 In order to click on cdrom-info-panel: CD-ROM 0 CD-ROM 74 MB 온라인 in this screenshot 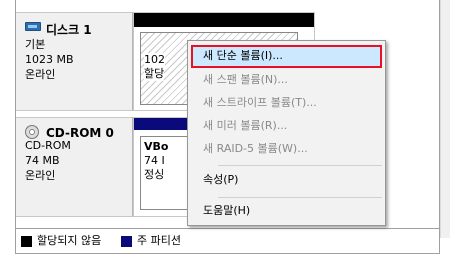, I will do `click(74, 167)`.